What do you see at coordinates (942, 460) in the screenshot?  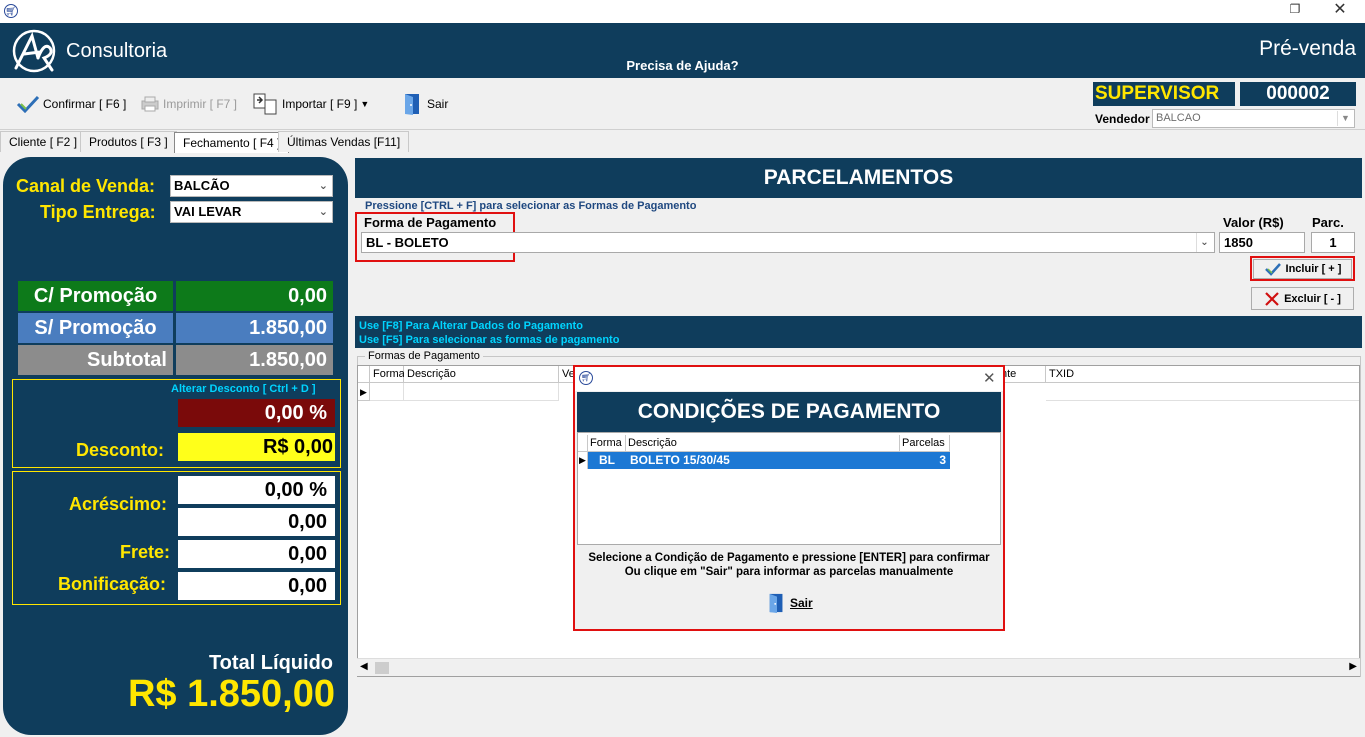 I see `row-parcelas: 3` at bounding box center [942, 460].